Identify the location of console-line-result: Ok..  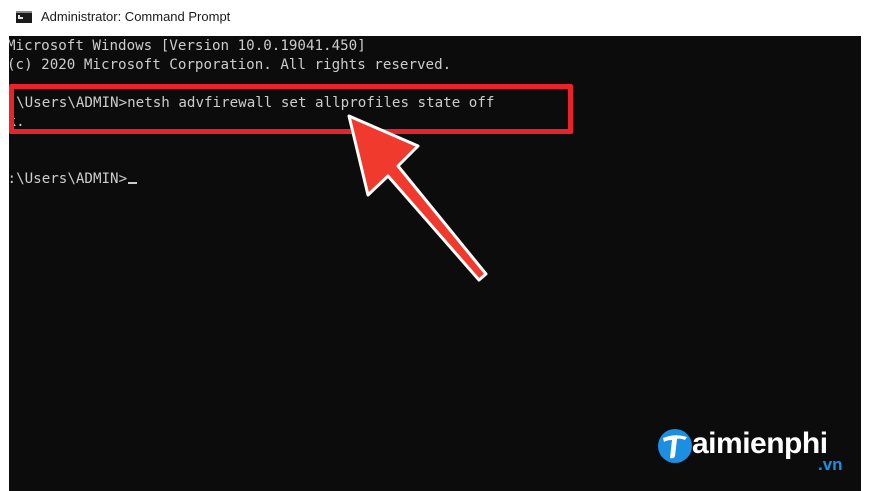
(17, 122).